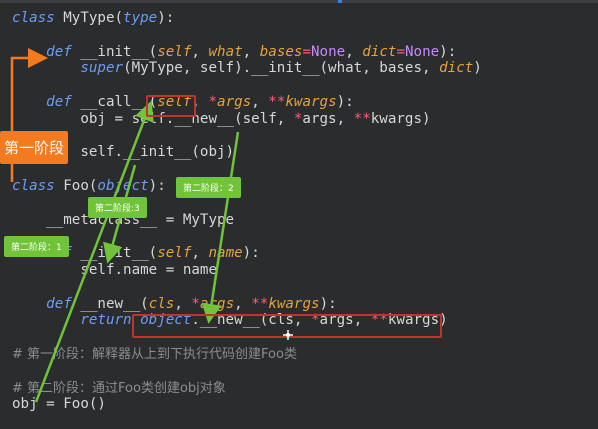  Describe the element at coordinates (34, 147) in the screenshot. I see `stage1-label: 第一阶段` at that location.